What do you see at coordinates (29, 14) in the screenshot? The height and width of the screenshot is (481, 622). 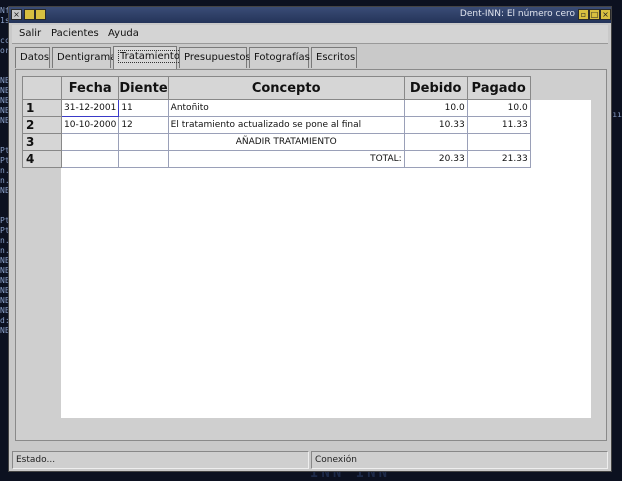 I see `window-menu-icon` at bounding box center [29, 14].